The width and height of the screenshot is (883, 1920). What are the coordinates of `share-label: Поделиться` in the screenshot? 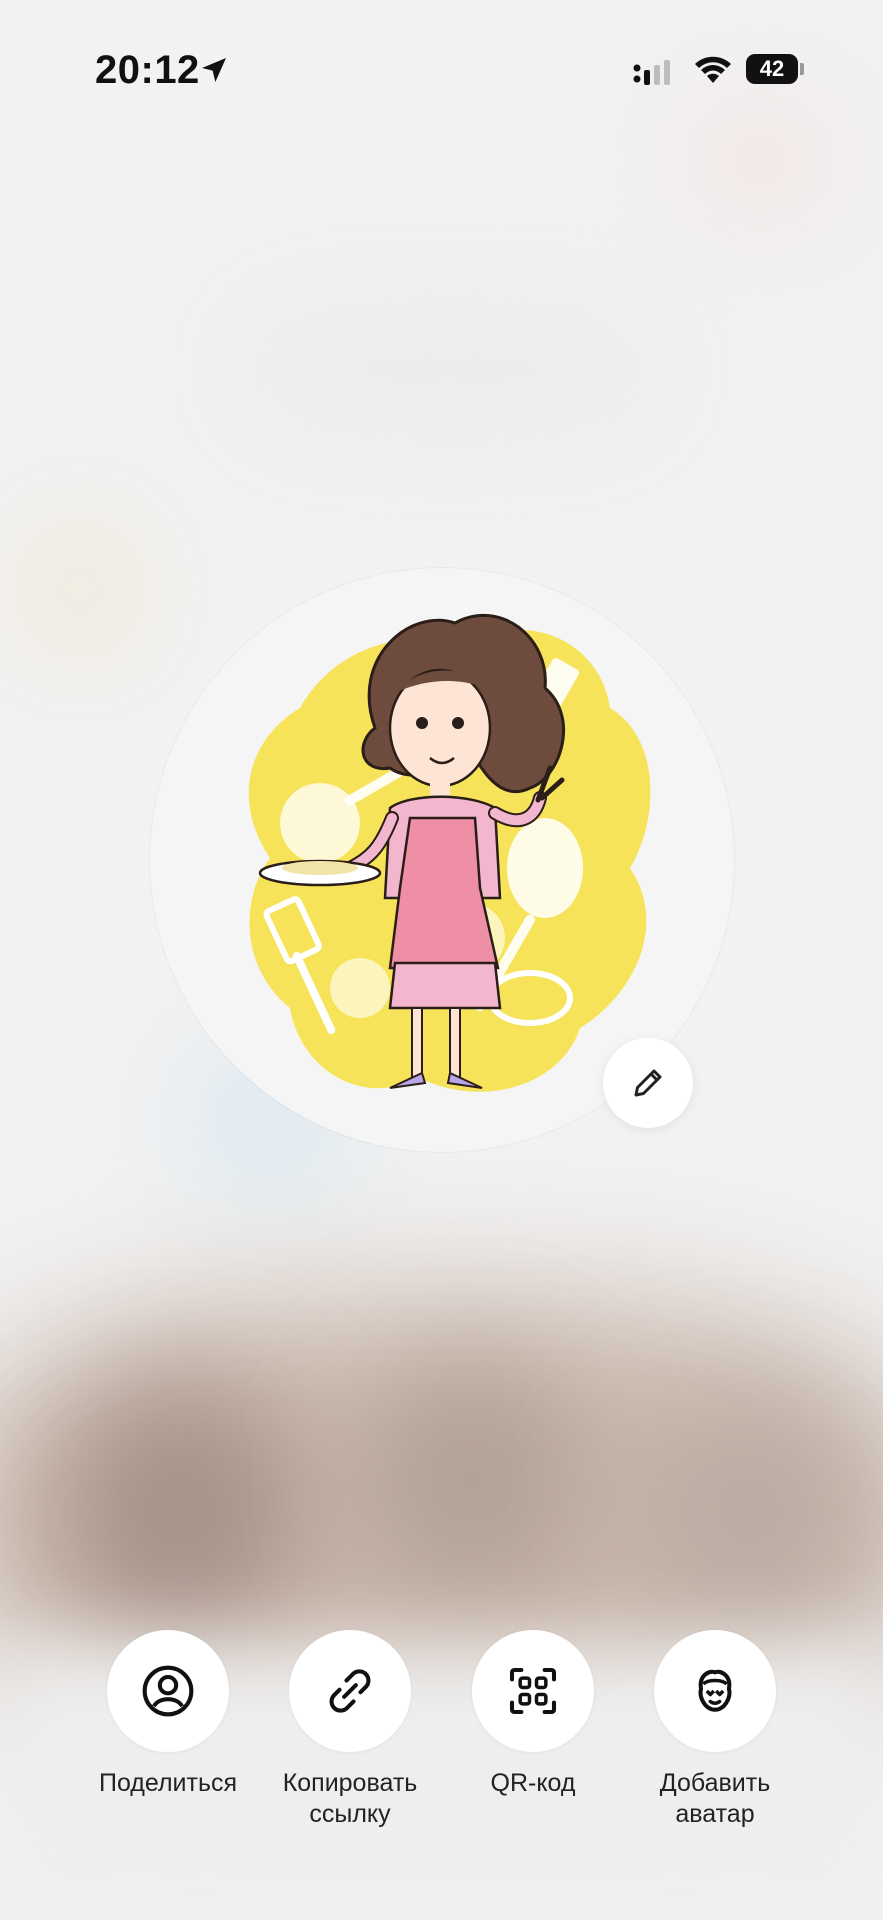 It's located at (168, 1783).